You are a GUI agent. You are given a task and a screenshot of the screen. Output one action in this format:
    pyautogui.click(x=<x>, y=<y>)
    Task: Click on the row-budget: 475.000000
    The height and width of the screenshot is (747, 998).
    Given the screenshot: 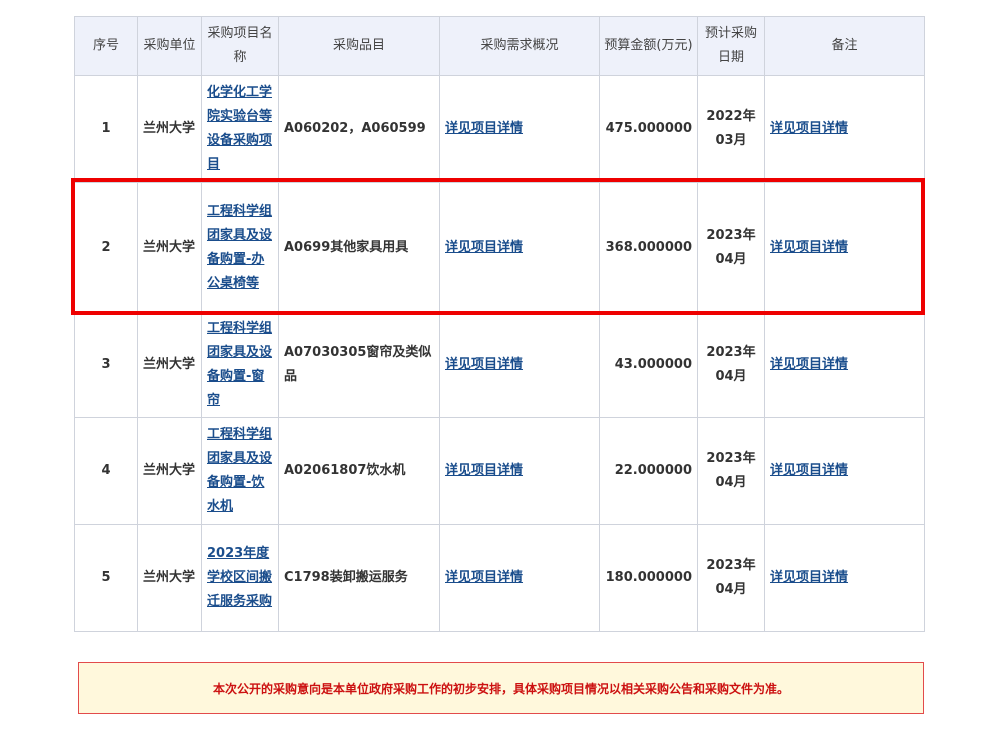 What is the action you would take?
    pyautogui.click(x=648, y=129)
    